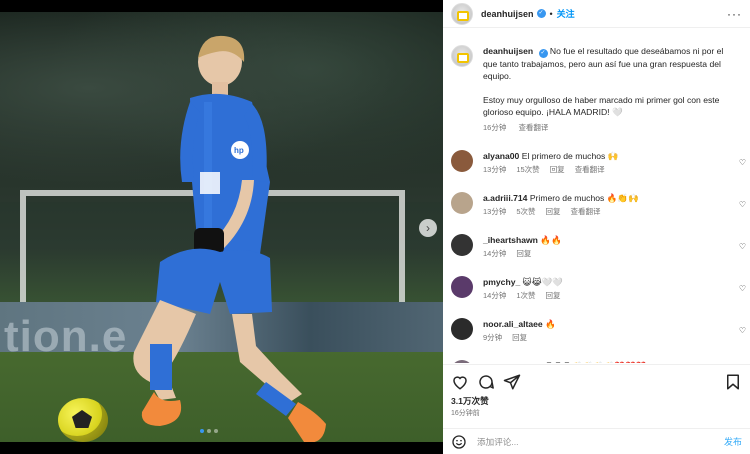  I want to click on share-send-icon, so click(512, 382).